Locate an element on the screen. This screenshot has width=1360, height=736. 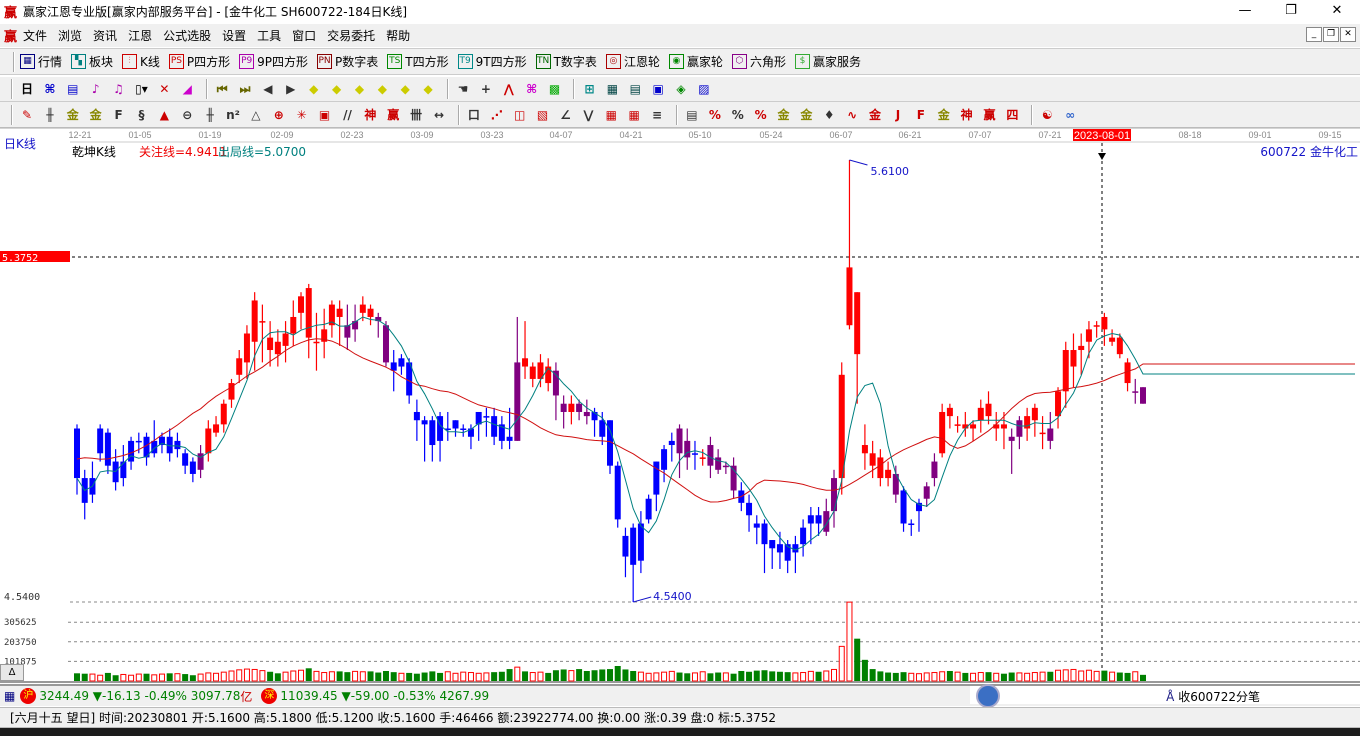
line-icon: ⋀ is located at coordinates (509, 89).